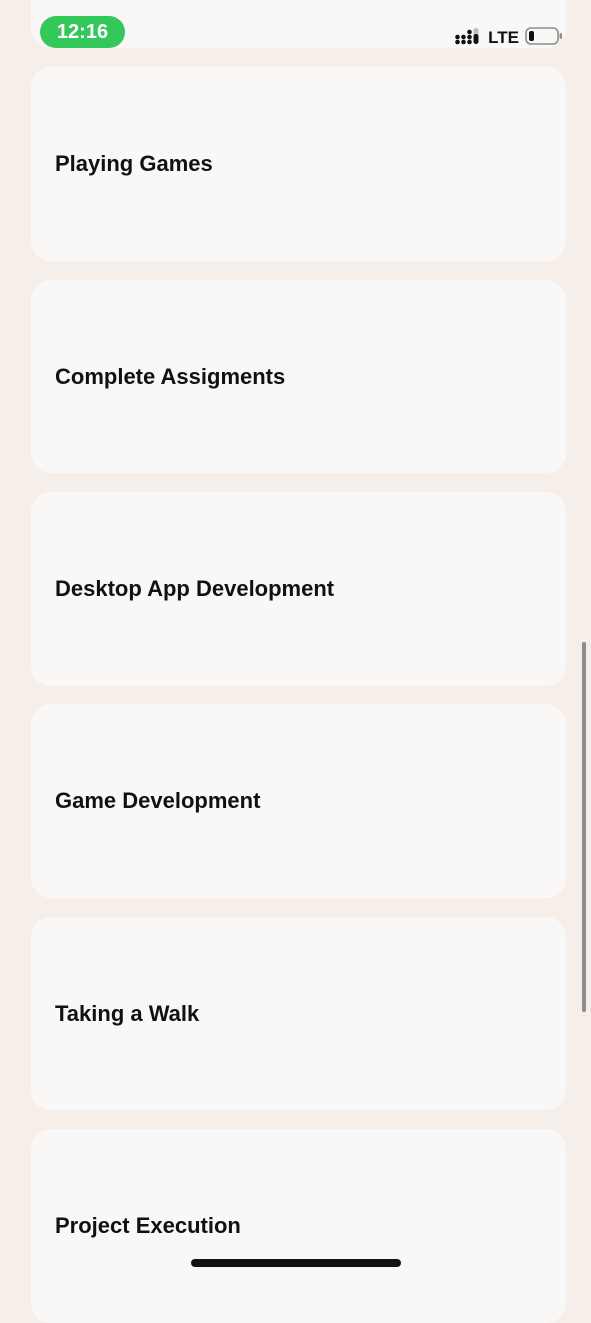 This screenshot has width=591, height=1323. Describe the element at coordinates (170, 376) in the screenshot. I see `card-title: Complete Assigments` at that location.